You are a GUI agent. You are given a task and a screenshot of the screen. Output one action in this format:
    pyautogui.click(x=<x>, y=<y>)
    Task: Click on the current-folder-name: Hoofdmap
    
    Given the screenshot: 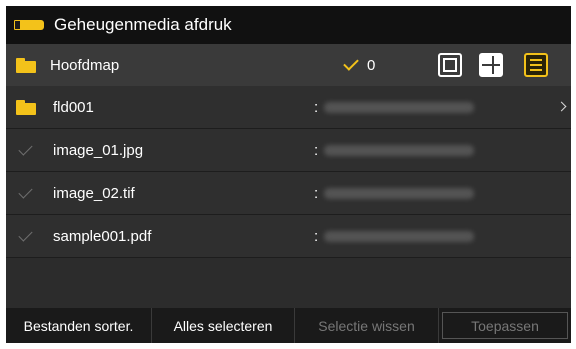 What is the action you would take?
    pyautogui.click(x=85, y=65)
    